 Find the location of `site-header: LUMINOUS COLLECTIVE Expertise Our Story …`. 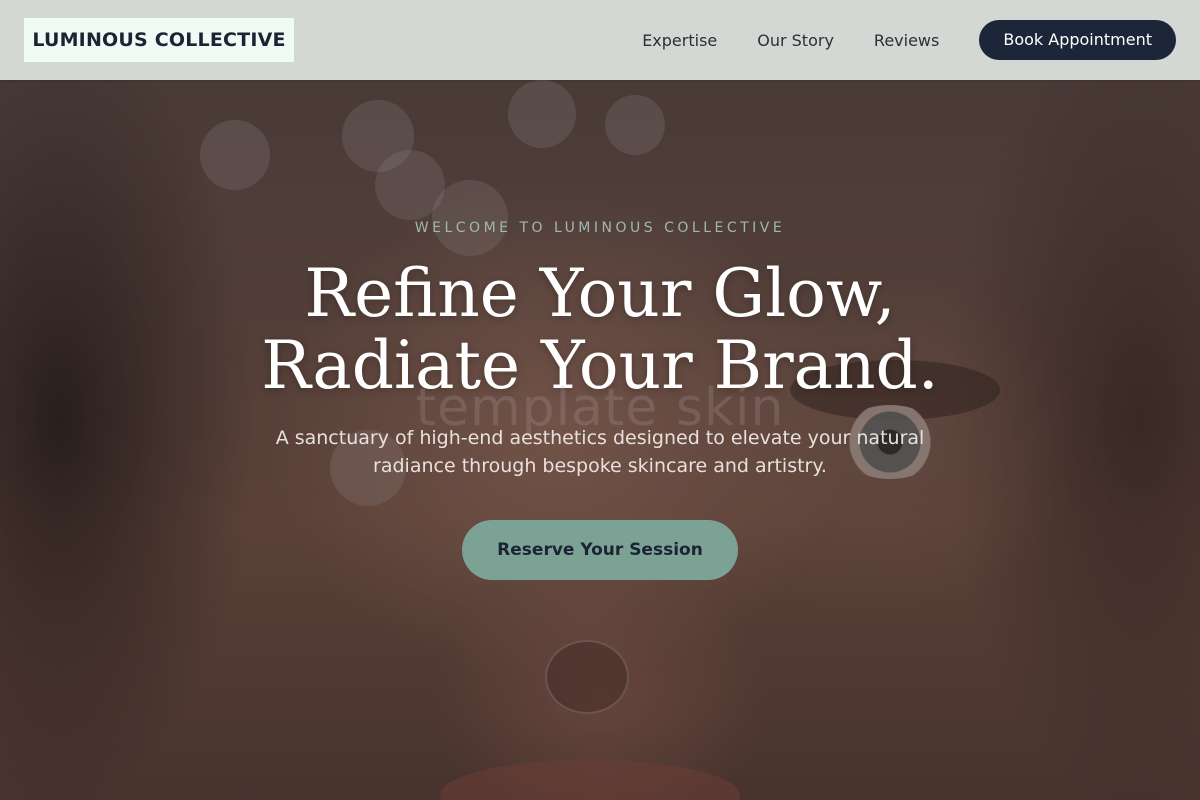

site-header: LUMINOUS COLLECTIVE Expertise Our Story … is located at coordinates (600, 40).